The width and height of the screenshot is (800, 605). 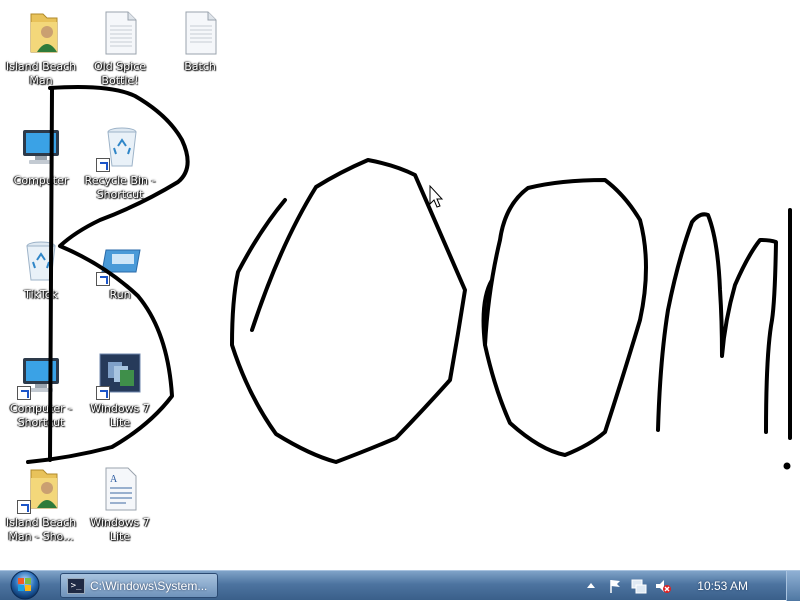 What do you see at coordinates (41, 415) in the screenshot?
I see `icon-label: Computer - Shortcut` at bounding box center [41, 415].